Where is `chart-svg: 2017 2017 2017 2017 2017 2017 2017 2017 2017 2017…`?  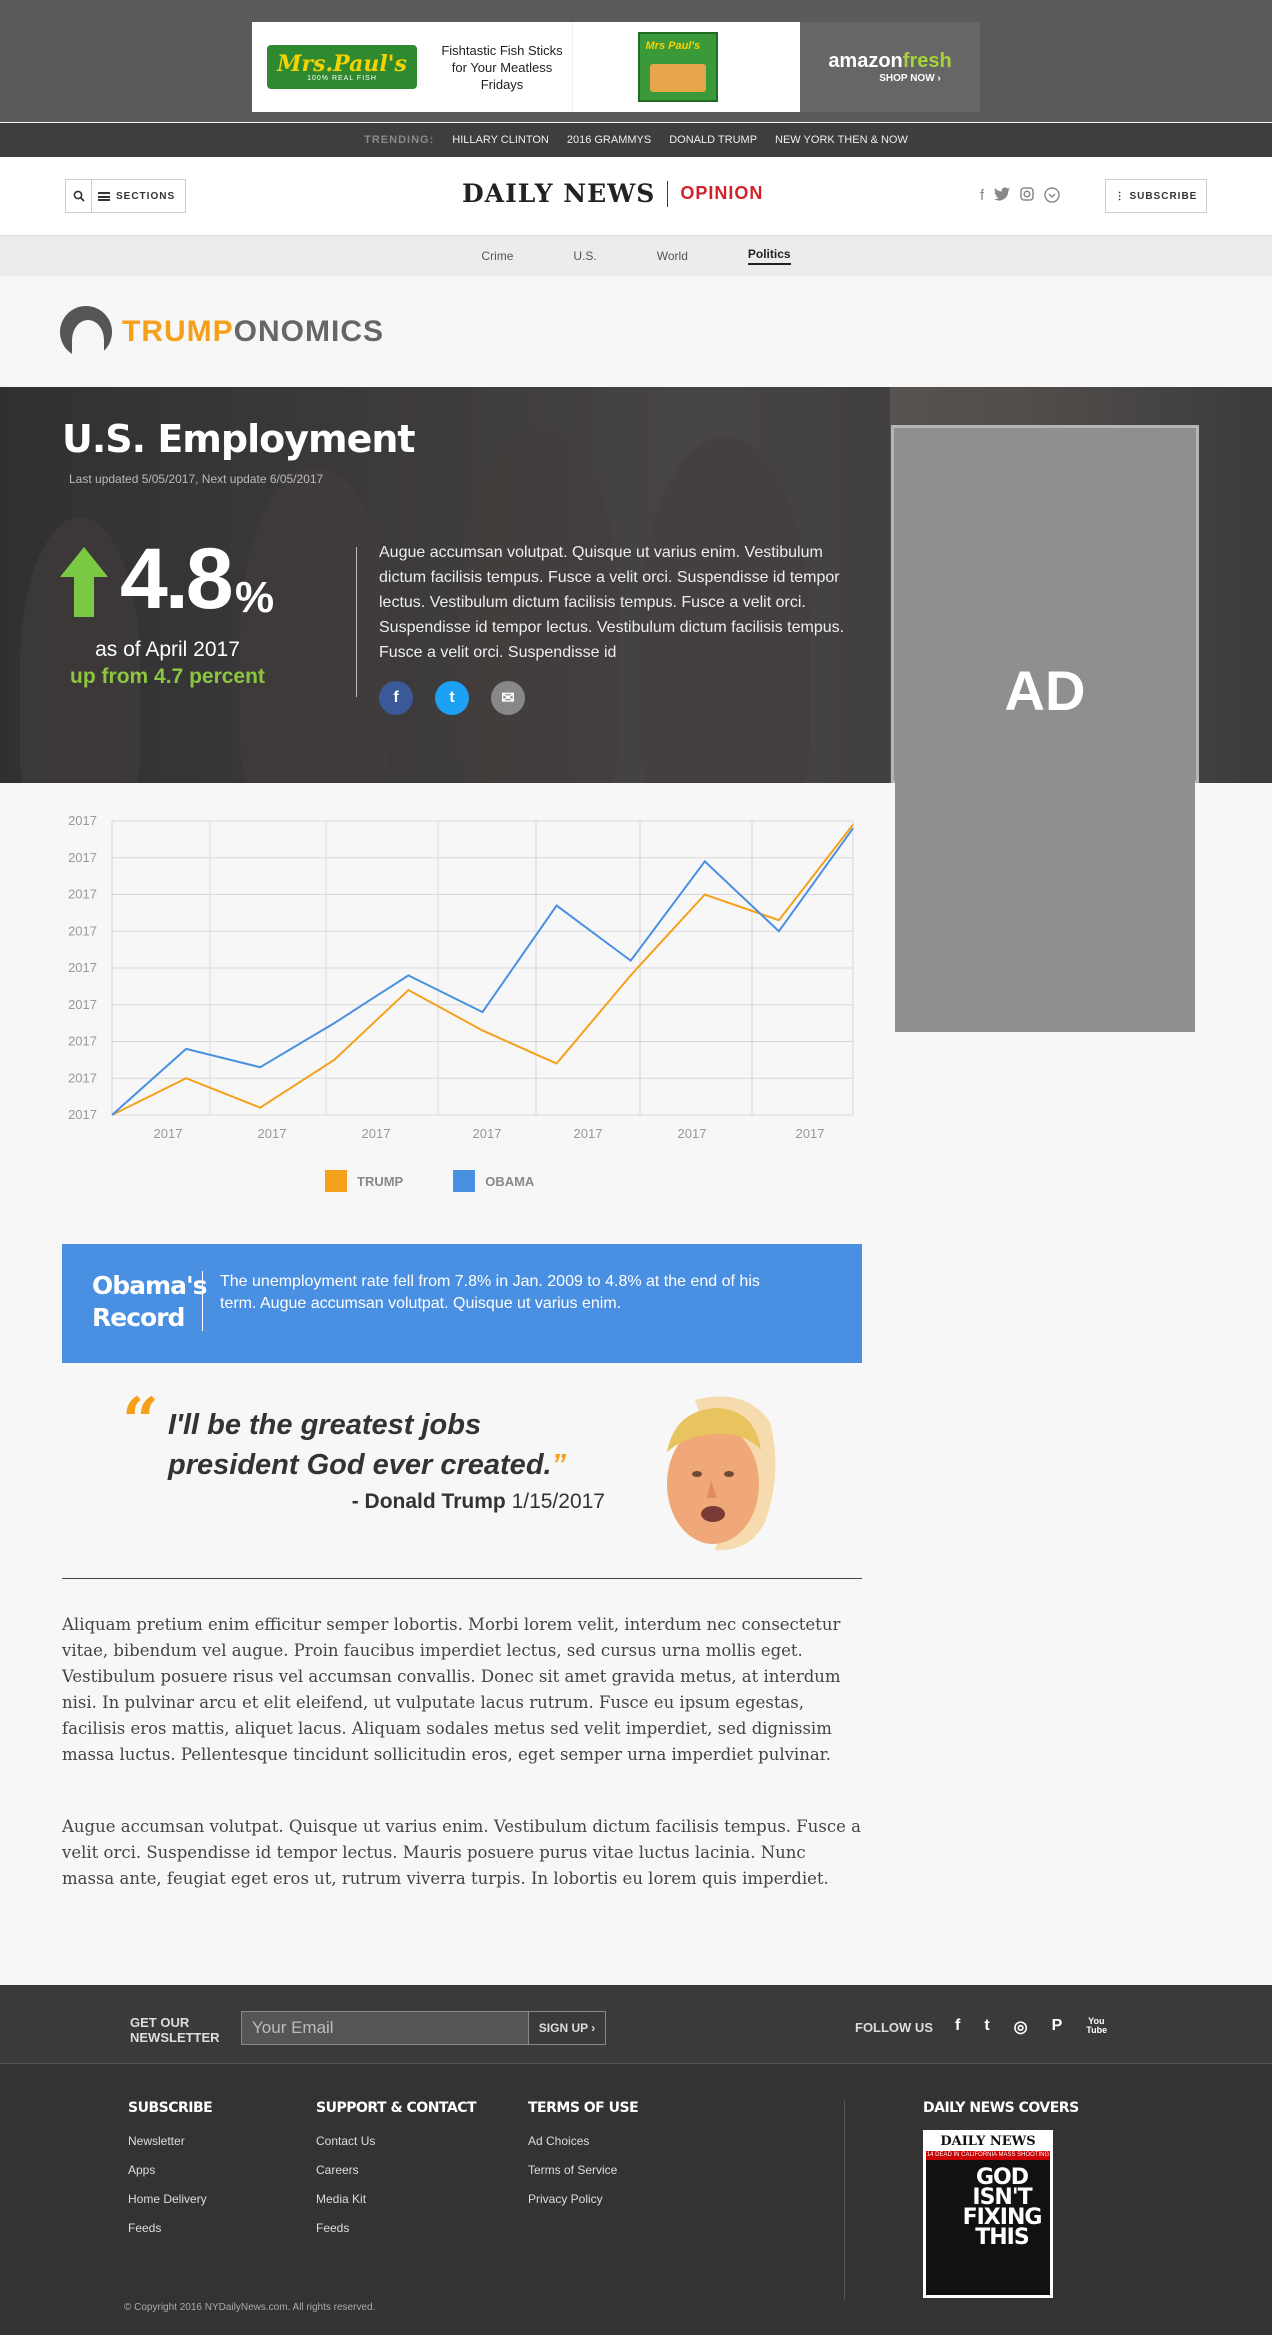 chart-svg: 2017 2017 2017 2017 2017 2017 2017 2017 2017 2017… is located at coordinates (461, 977).